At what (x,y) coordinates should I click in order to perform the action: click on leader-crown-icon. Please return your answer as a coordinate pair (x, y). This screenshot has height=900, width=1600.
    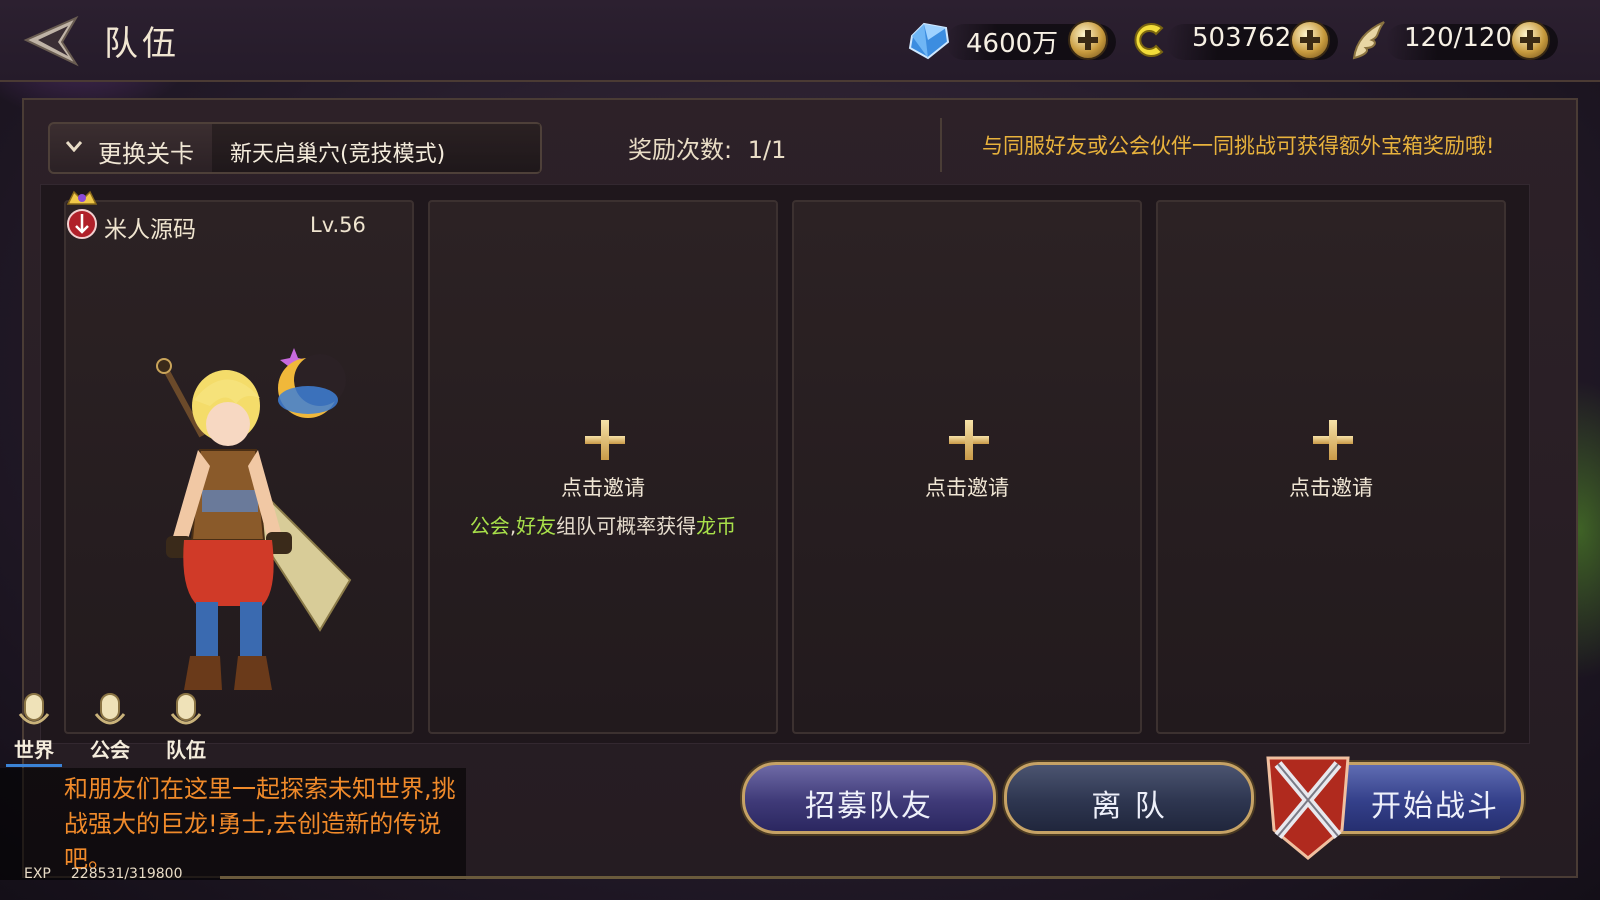
    Looking at the image, I should click on (82, 214).